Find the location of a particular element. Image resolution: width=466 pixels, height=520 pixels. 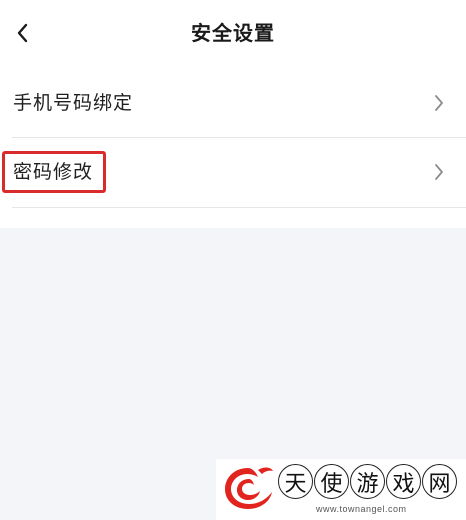

top-nav-bar: 安全设置 is located at coordinates (233, 34).